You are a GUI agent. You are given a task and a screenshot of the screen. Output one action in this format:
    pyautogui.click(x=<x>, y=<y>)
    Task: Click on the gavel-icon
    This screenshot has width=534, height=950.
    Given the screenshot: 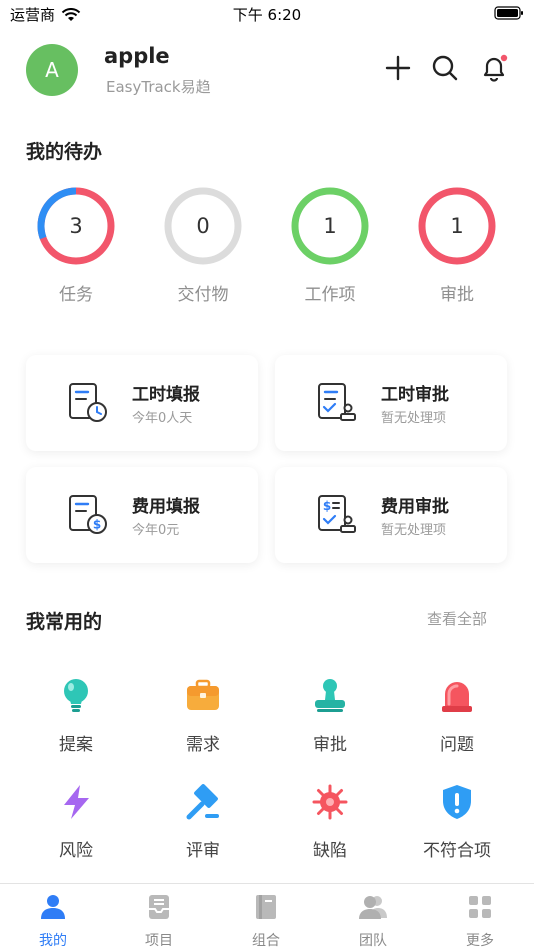 What is the action you would take?
    pyautogui.click(x=202, y=802)
    